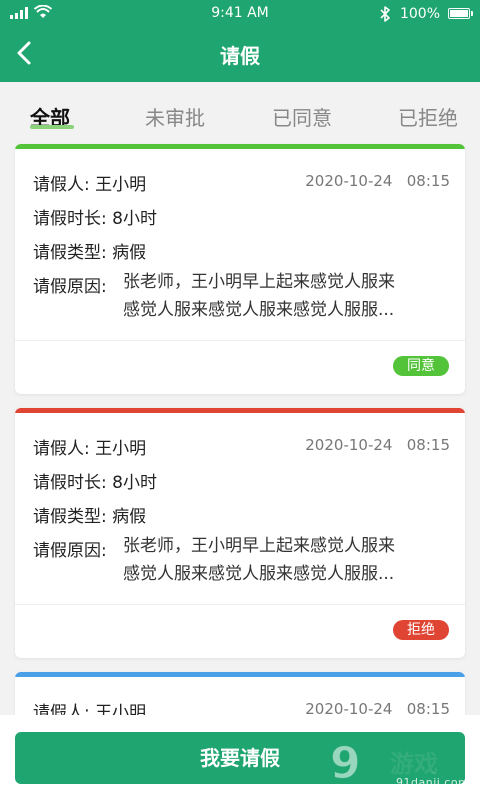  What do you see at coordinates (385, 16) in the screenshot?
I see `bluetooth-icon` at bounding box center [385, 16].